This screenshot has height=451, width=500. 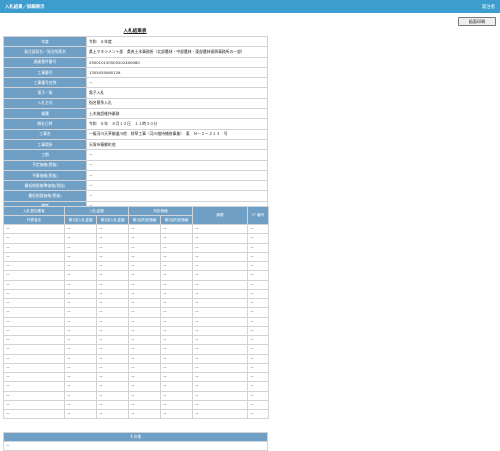 What do you see at coordinates (177, 72) in the screenshot?
I see `info-value: 1305055060126` at bounding box center [177, 72].